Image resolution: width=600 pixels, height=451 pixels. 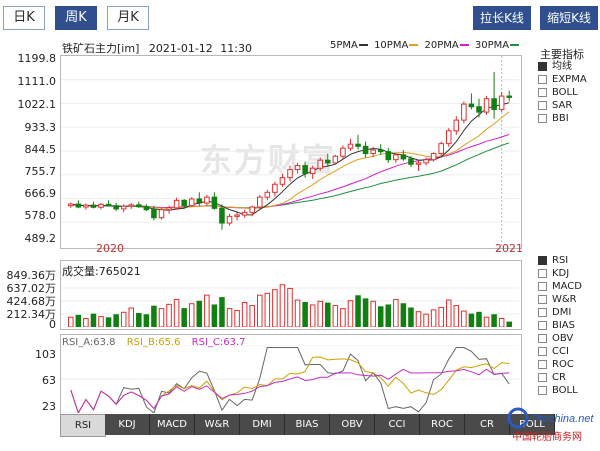 What do you see at coordinates (262, 424) in the screenshot?
I see `tab-dmi: DMI` at bounding box center [262, 424].